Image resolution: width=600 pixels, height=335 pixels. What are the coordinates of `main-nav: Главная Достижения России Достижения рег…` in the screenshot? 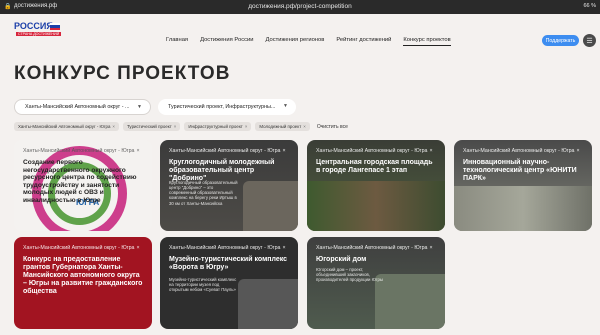 It's located at (308, 41).